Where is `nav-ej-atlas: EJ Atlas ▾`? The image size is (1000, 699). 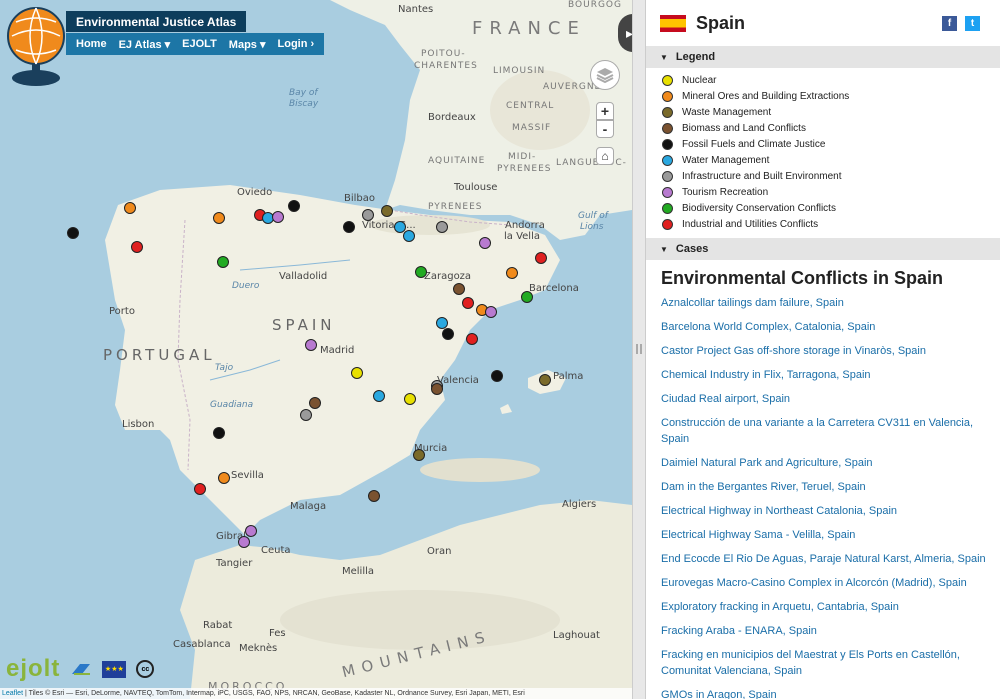 nav-ej-atlas: EJ Atlas ▾ is located at coordinates (145, 44).